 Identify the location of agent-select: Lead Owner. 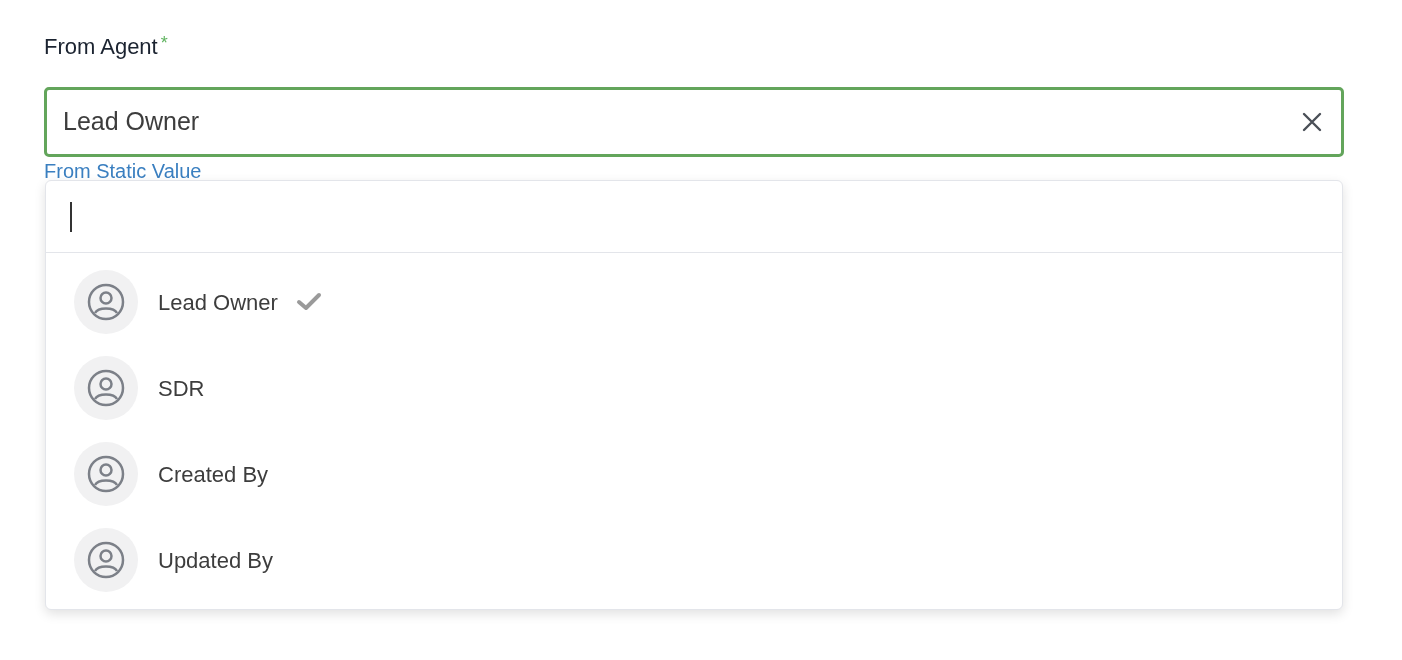
(694, 122).